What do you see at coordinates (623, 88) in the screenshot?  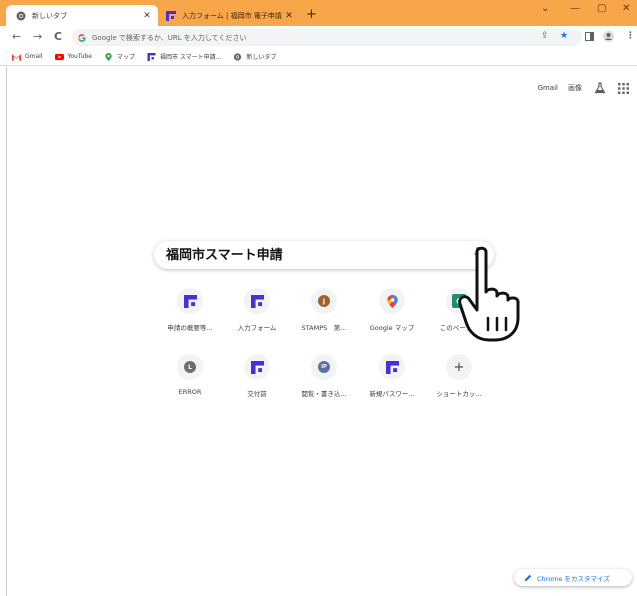 I see `apps-grid-icon` at bounding box center [623, 88].